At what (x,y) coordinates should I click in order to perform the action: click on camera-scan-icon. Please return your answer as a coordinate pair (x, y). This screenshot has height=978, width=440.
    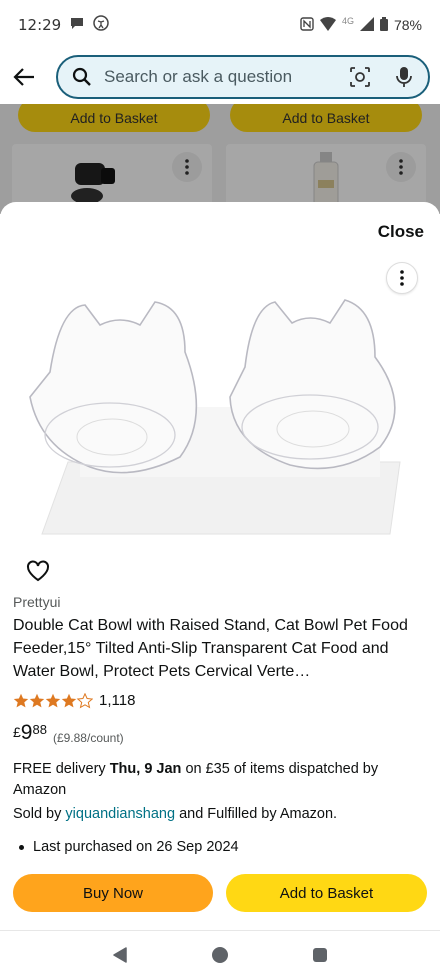
    Looking at the image, I should click on (360, 77).